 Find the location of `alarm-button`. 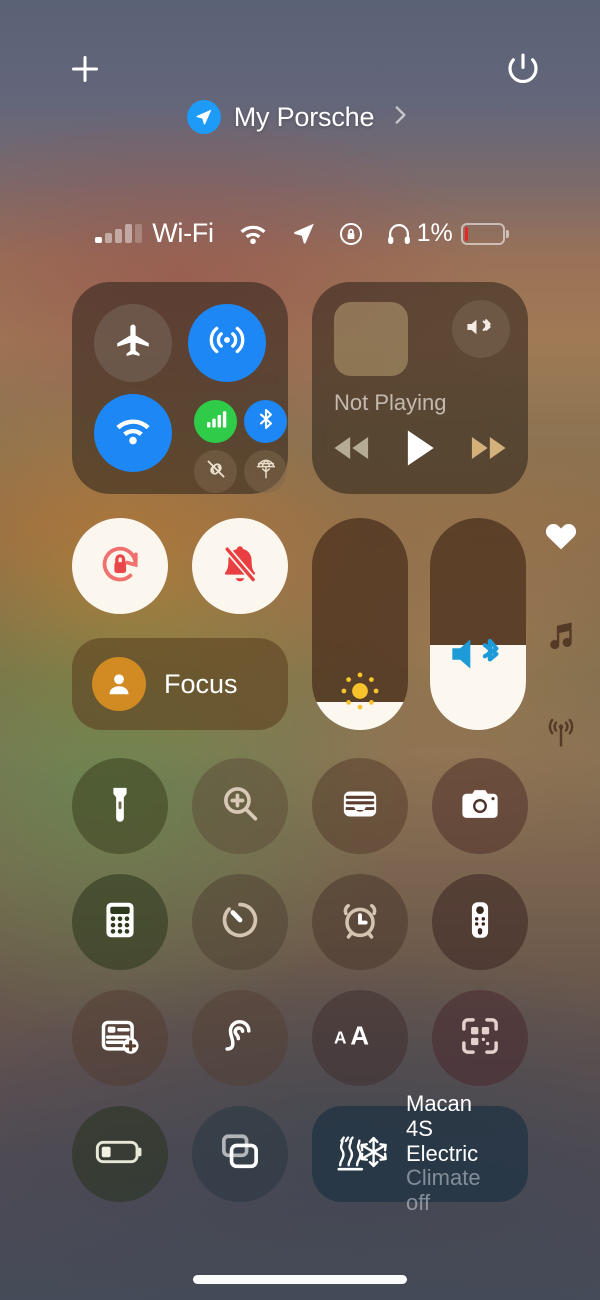

alarm-button is located at coordinates (360, 922).